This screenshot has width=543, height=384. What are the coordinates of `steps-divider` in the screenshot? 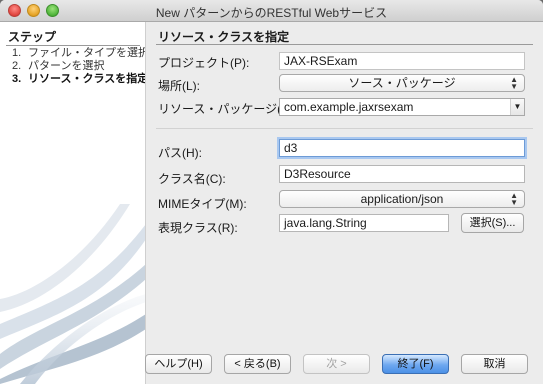 It's located at (73, 45).